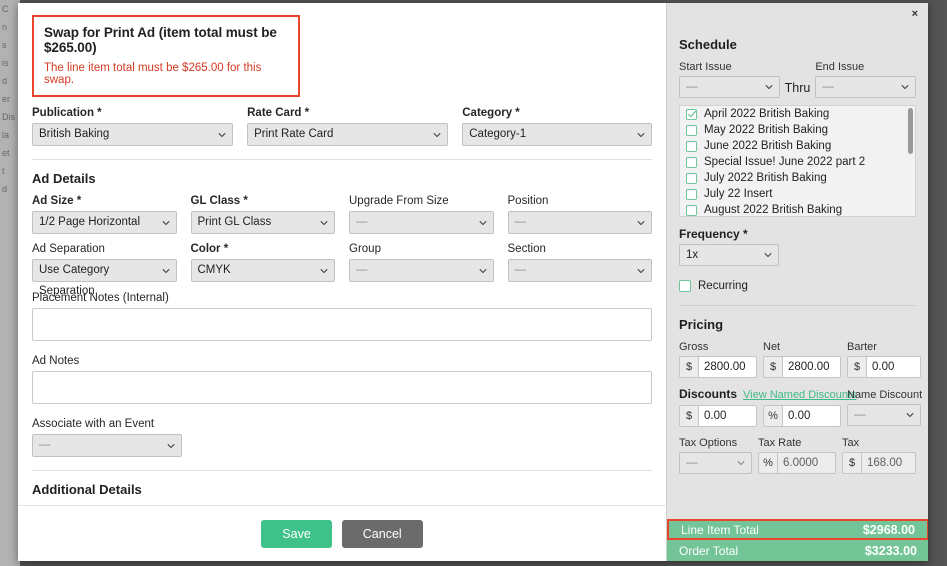 This screenshot has width=947, height=566. I want to click on save-button: Save, so click(296, 533).